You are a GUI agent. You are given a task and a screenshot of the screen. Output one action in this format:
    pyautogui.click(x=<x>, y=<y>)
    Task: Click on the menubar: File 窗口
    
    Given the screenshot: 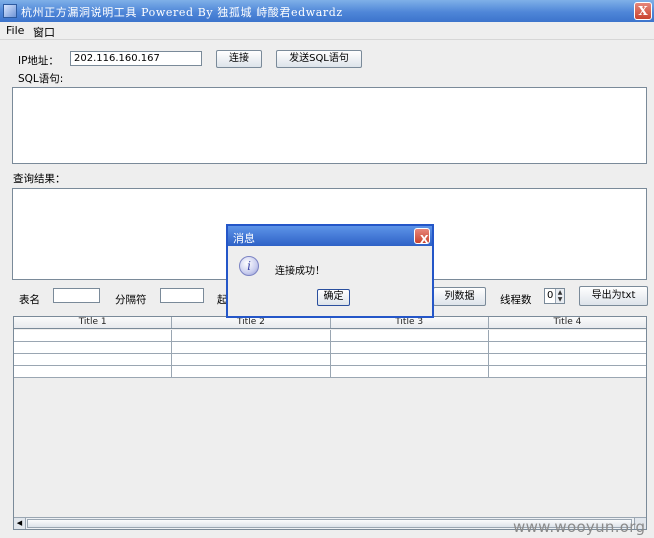 What is the action you would take?
    pyautogui.click(x=327, y=31)
    